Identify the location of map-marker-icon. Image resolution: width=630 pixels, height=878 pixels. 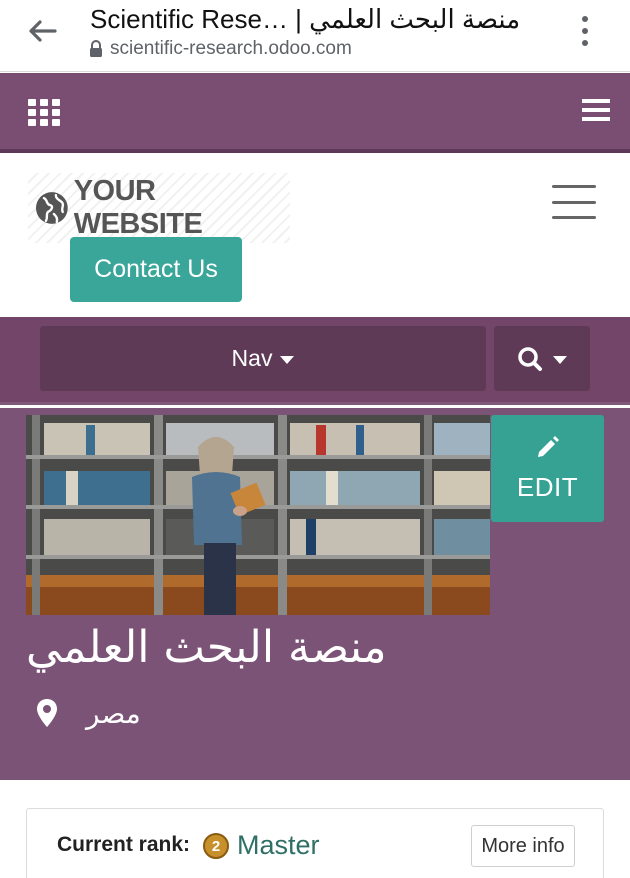
(47, 713).